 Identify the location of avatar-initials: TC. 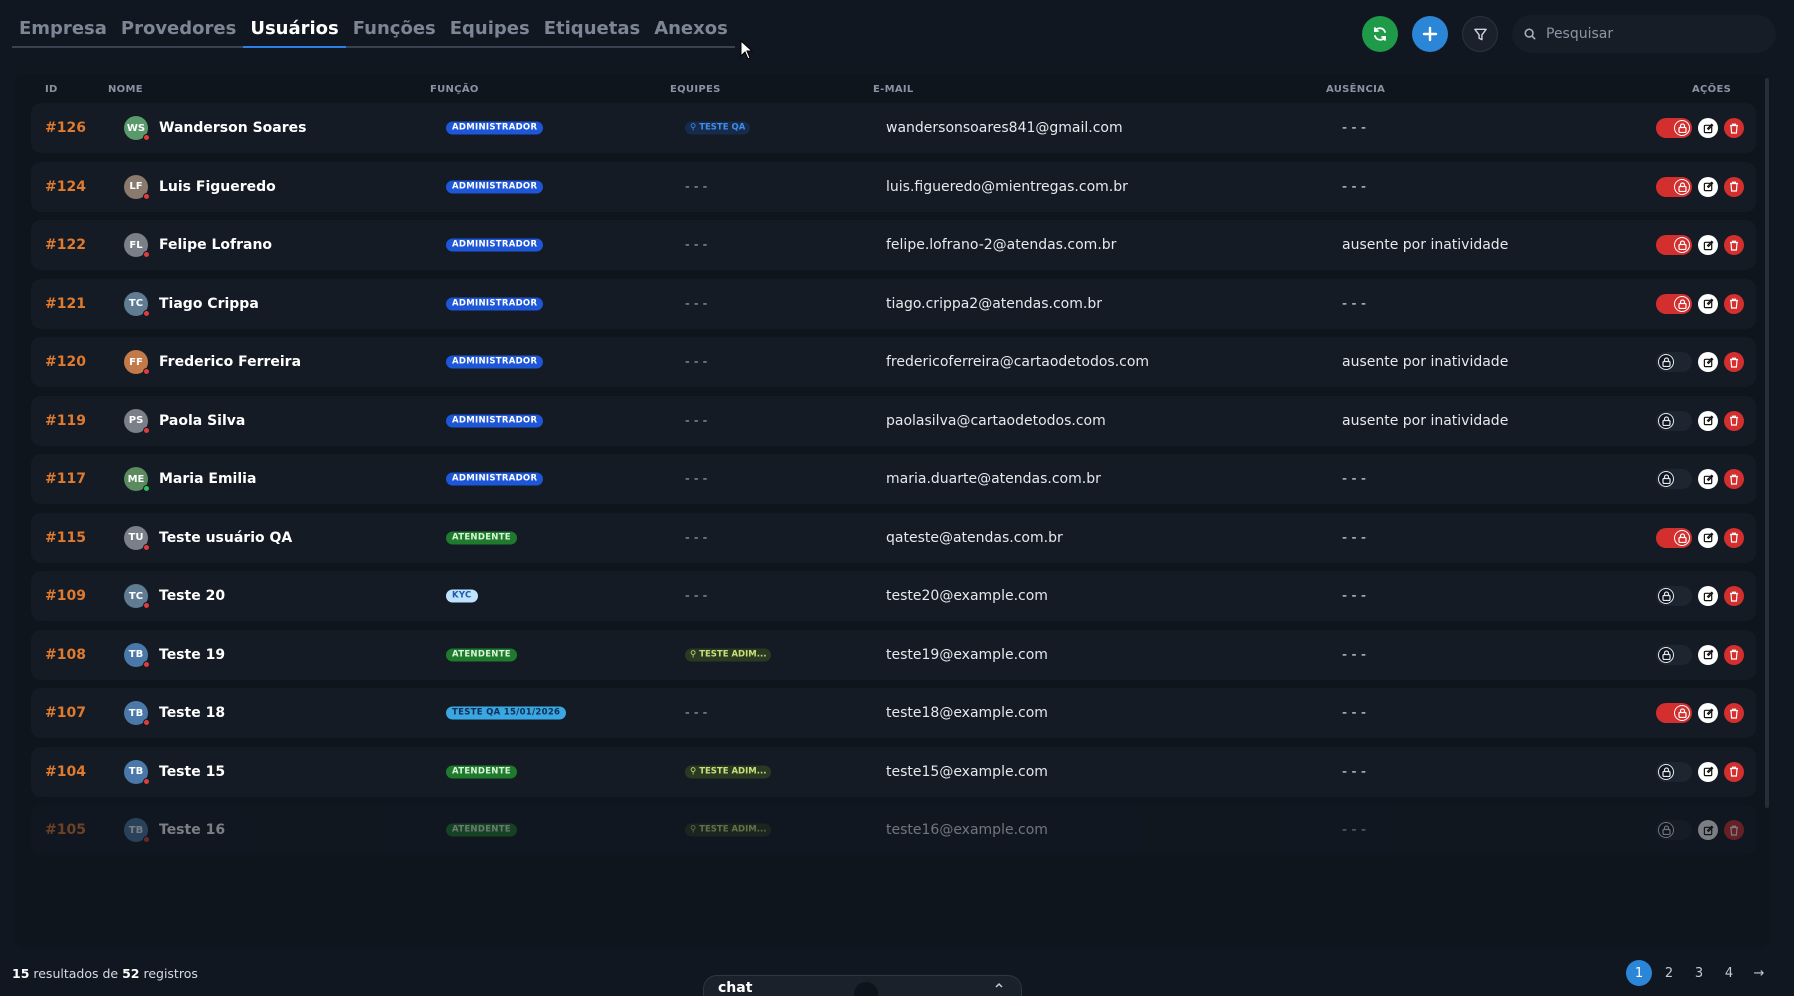
(136, 303).